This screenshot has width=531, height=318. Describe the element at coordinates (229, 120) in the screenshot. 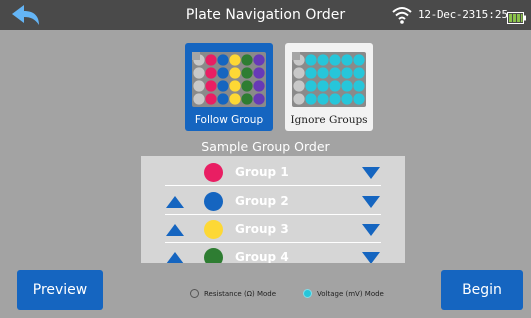

I see `follow-group-label: Follow Group` at that location.